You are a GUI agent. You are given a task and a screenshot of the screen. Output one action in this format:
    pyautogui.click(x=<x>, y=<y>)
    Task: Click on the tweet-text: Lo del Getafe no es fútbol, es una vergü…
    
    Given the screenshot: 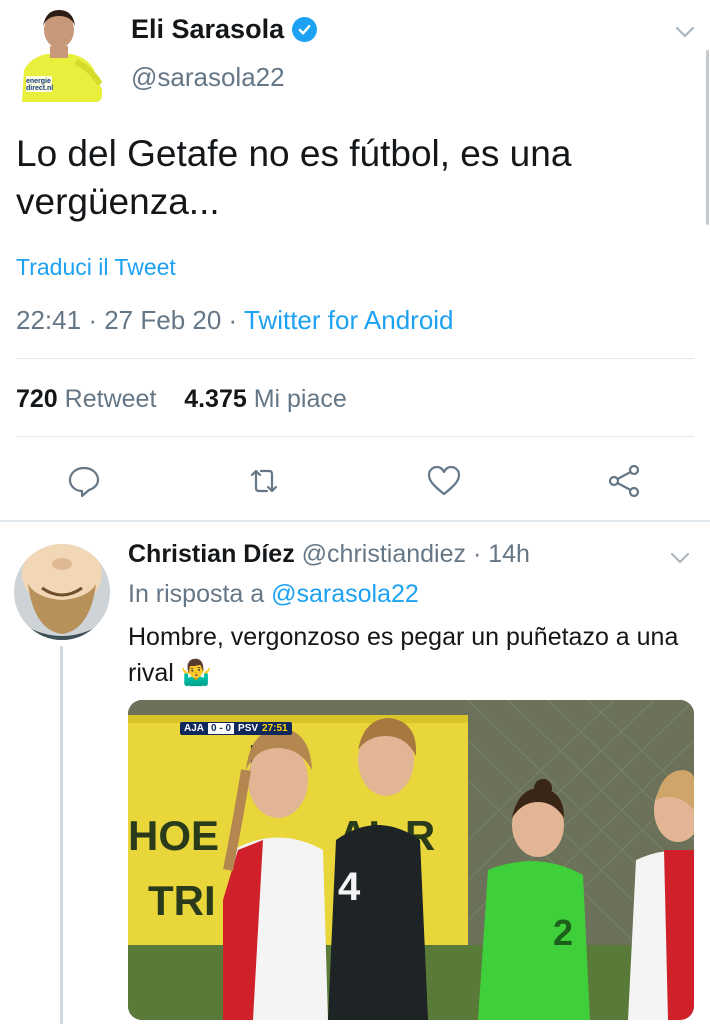 What is the action you would take?
    pyautogui.click(x=294, y=177)
    